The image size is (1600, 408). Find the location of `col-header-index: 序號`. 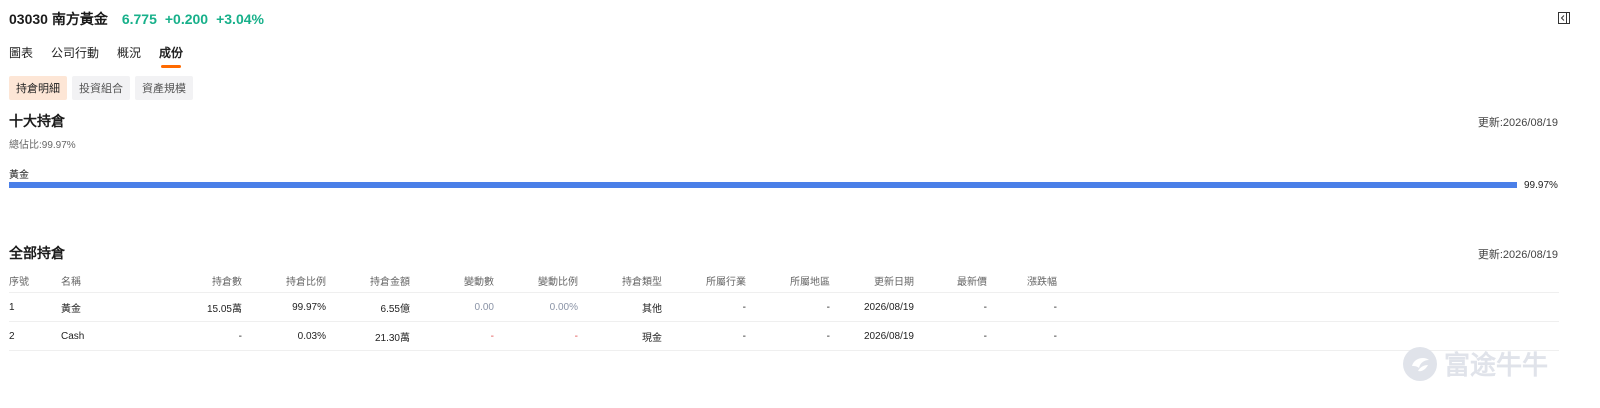

col-header-index: 序號 is located at coordinates (19, 282).